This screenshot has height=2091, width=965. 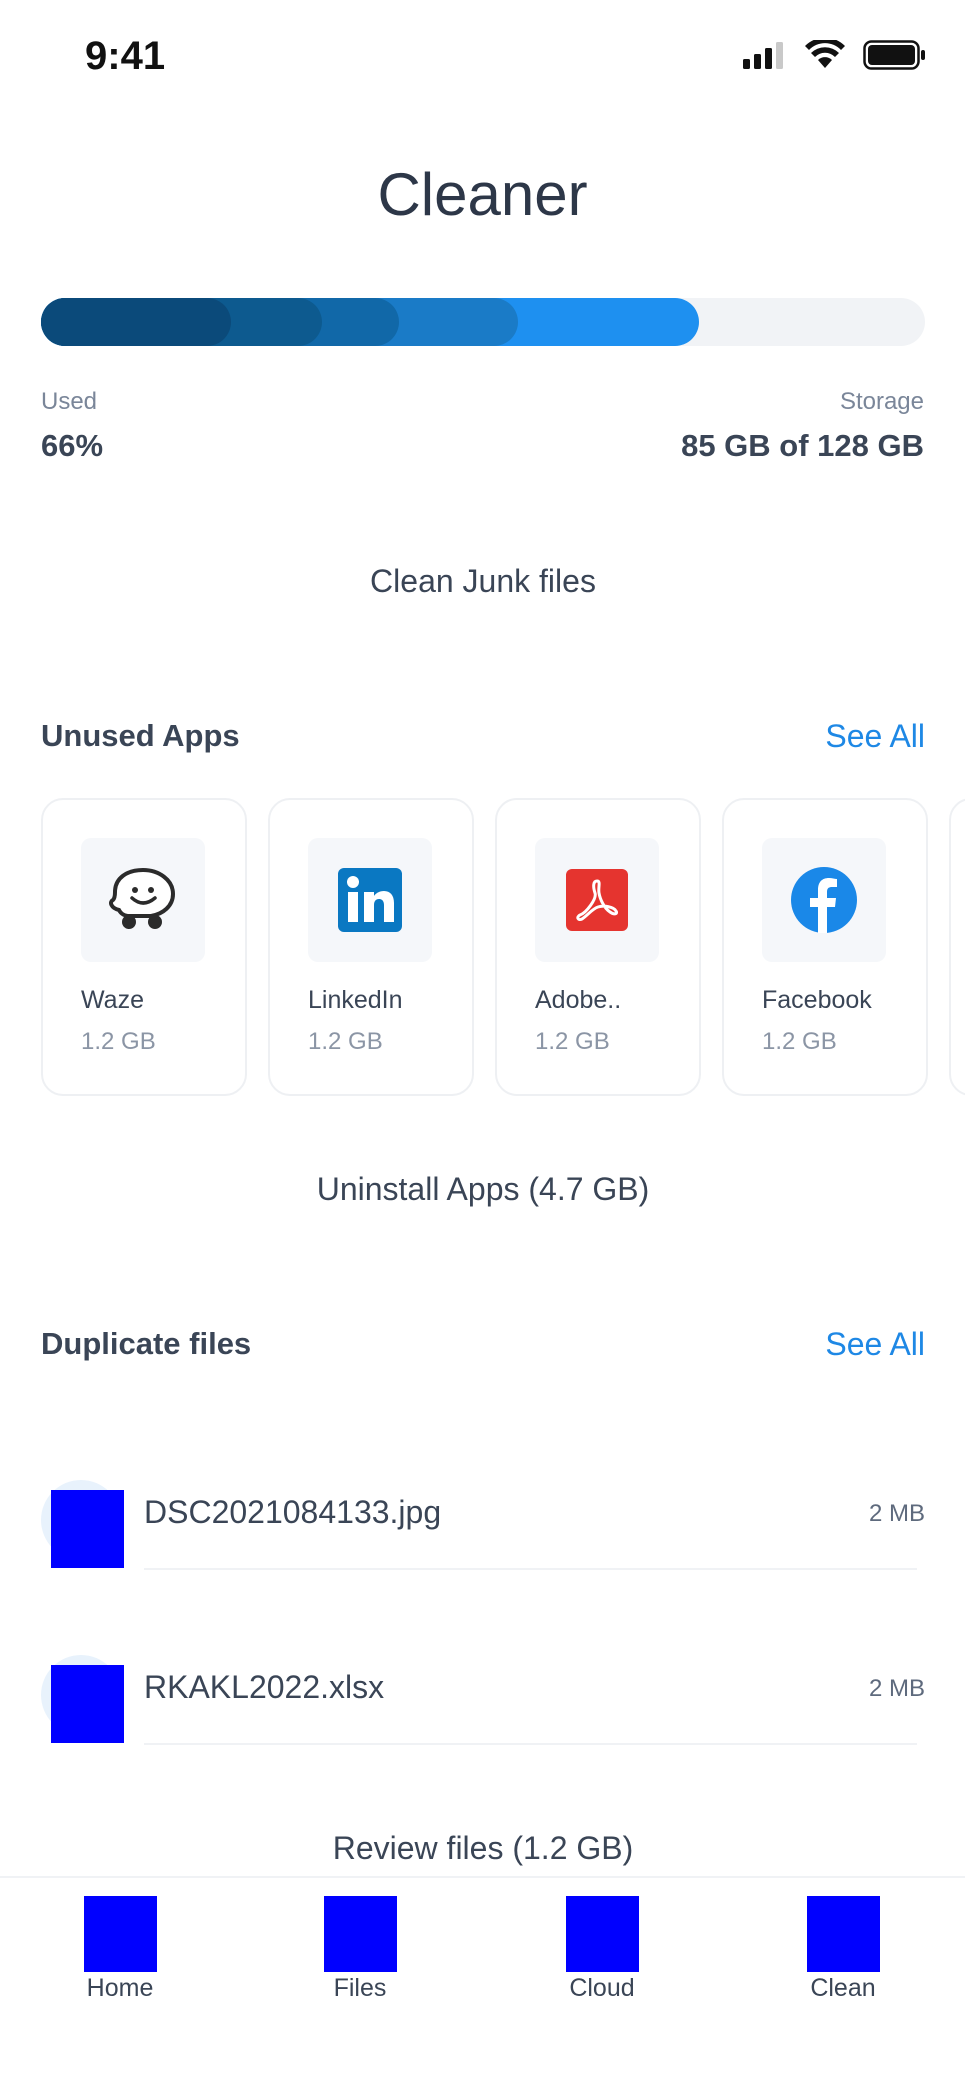 I want to click on tab-clean: Clean, so click(x=843, y=1949).